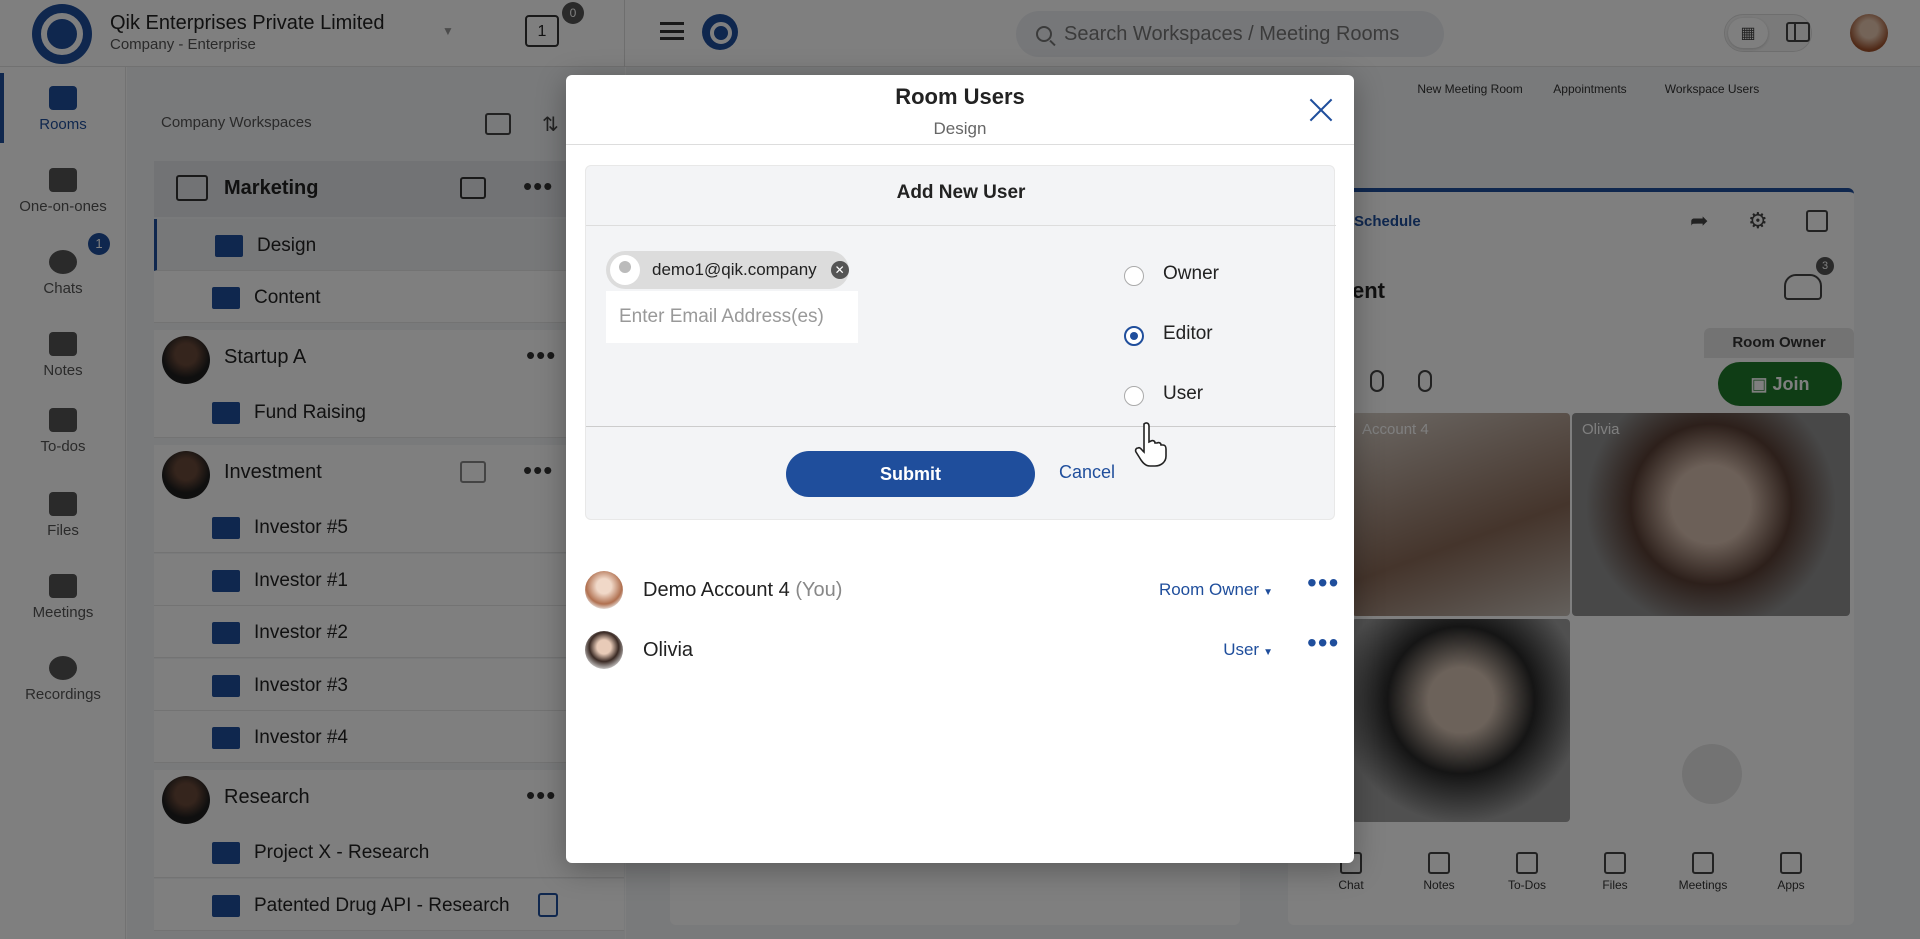 Image resolution: width=1920 pixels, height=939 pixels. Describe the element at coordinates (1188, 334) in the screenshot. I see `role-editor-label: Editor` at that location.